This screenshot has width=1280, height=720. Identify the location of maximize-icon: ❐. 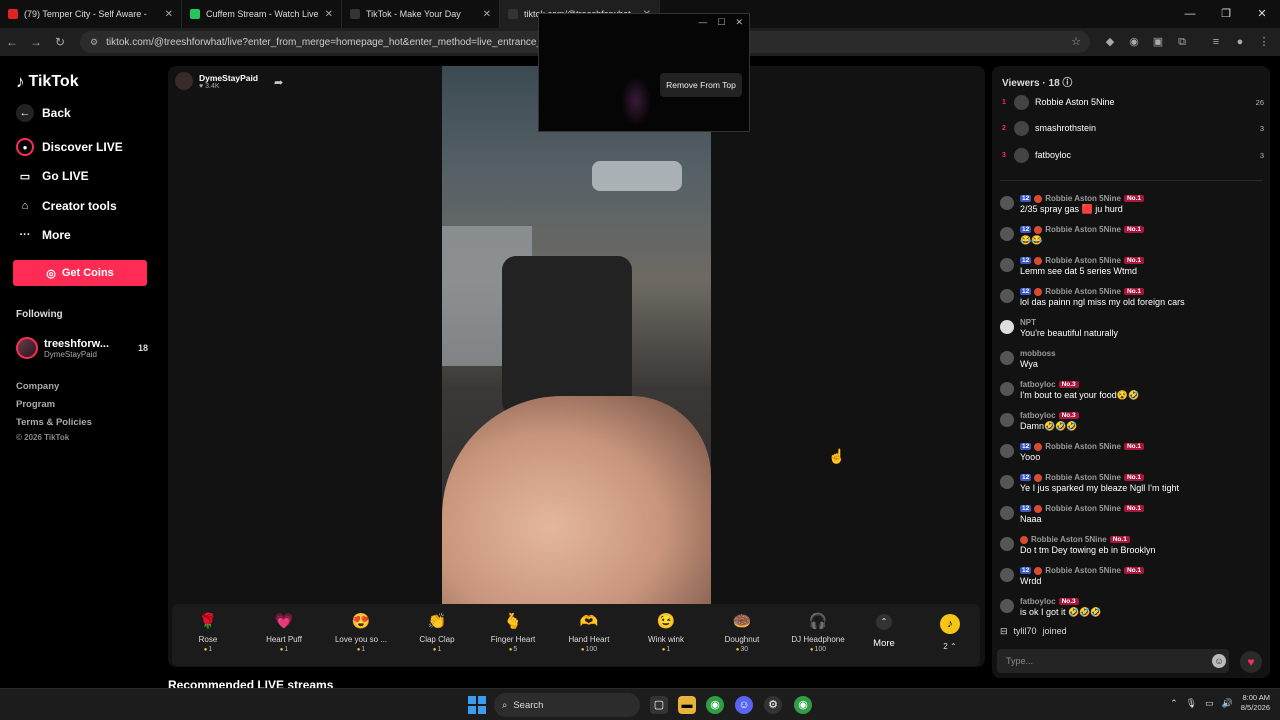
(1226, 14).